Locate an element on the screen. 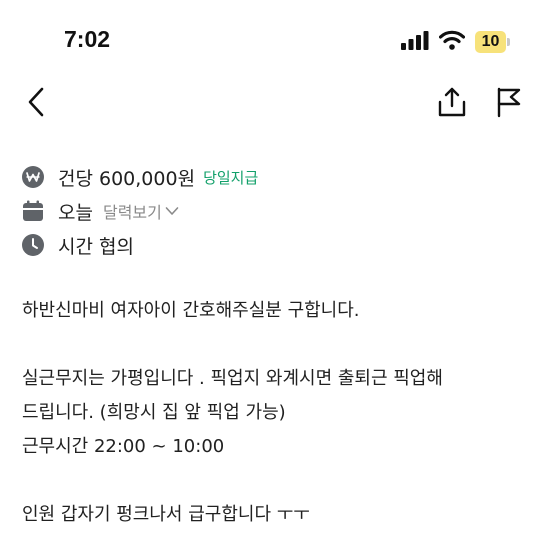 This screenshot has width=545, height=549. description-line: 인원 갑자기 펑크나서 급구합니다 ㅜㅜ is located at coordinates (166, 514).